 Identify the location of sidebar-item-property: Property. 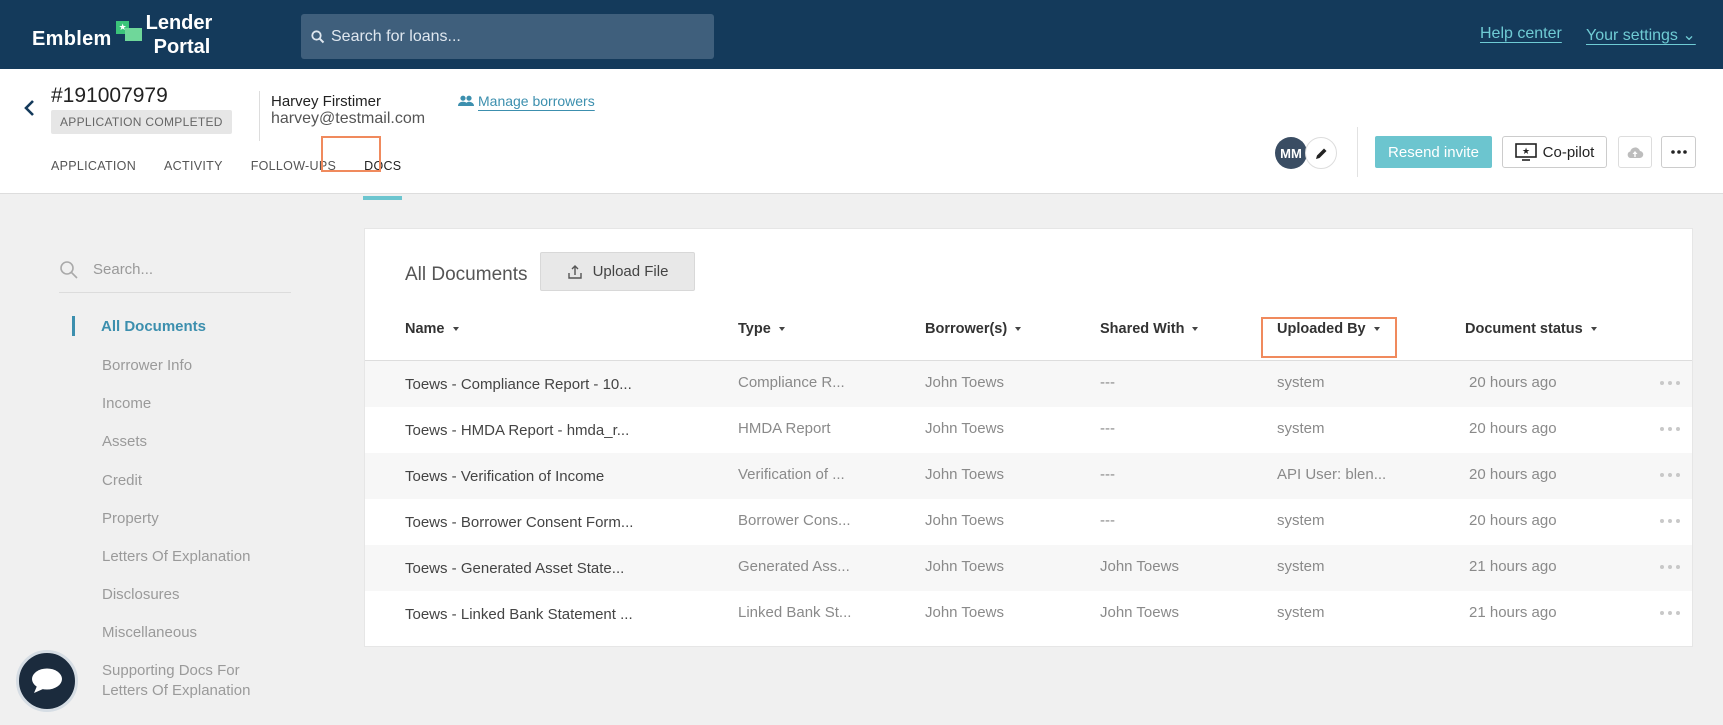
(130, 519).